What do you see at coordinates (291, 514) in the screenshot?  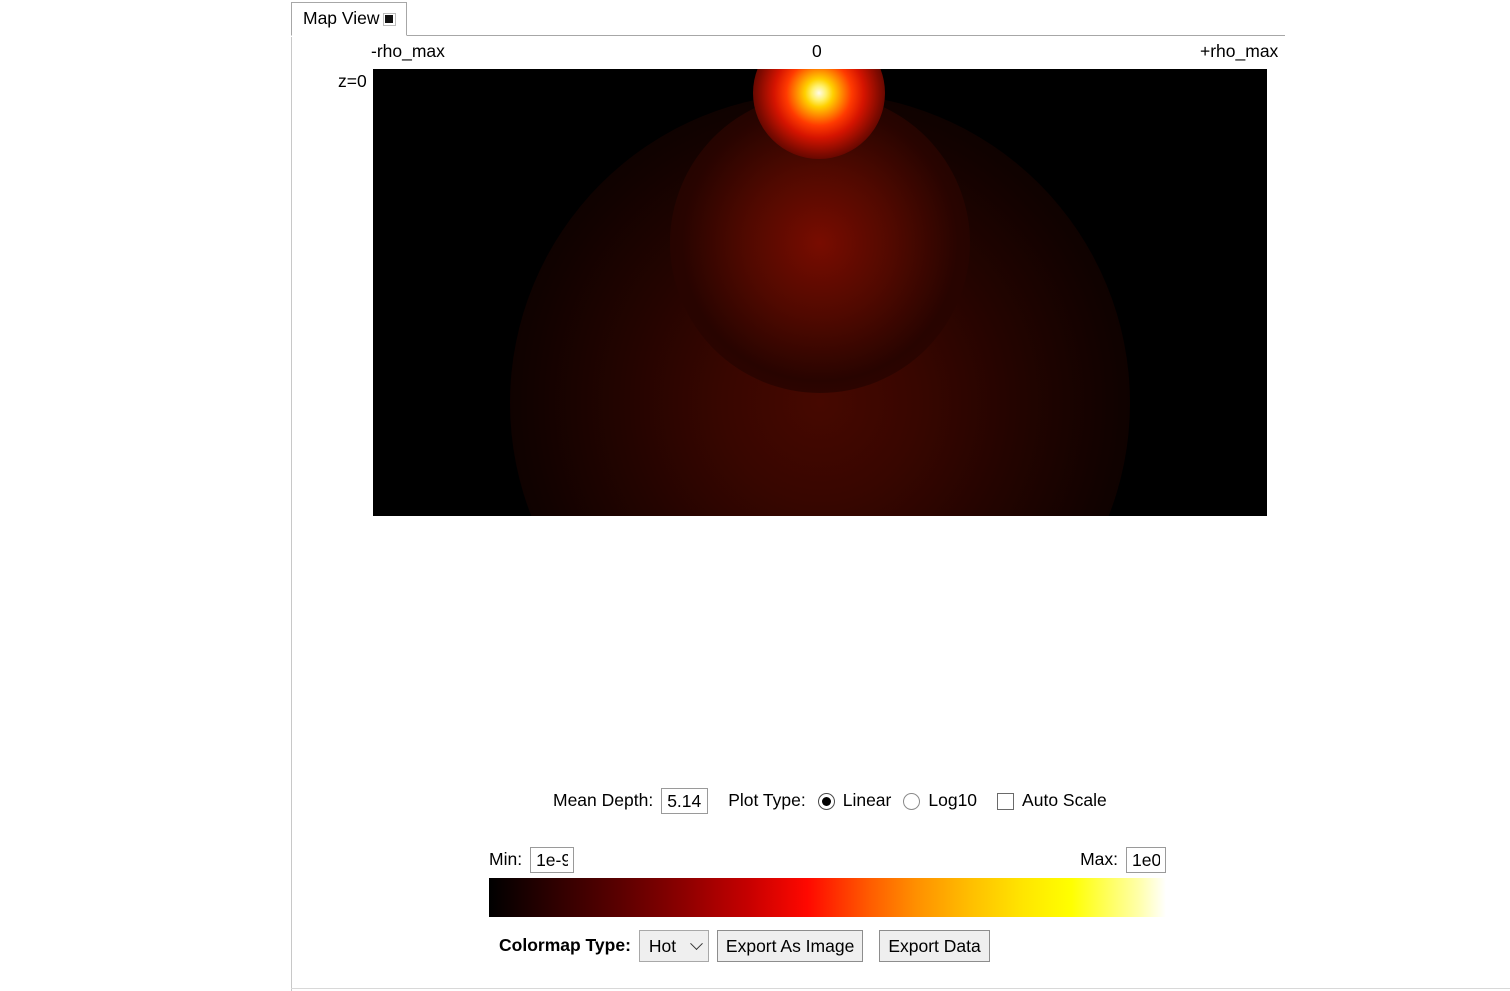 I see `left-panel-divider` at bounding box center [291, 514].